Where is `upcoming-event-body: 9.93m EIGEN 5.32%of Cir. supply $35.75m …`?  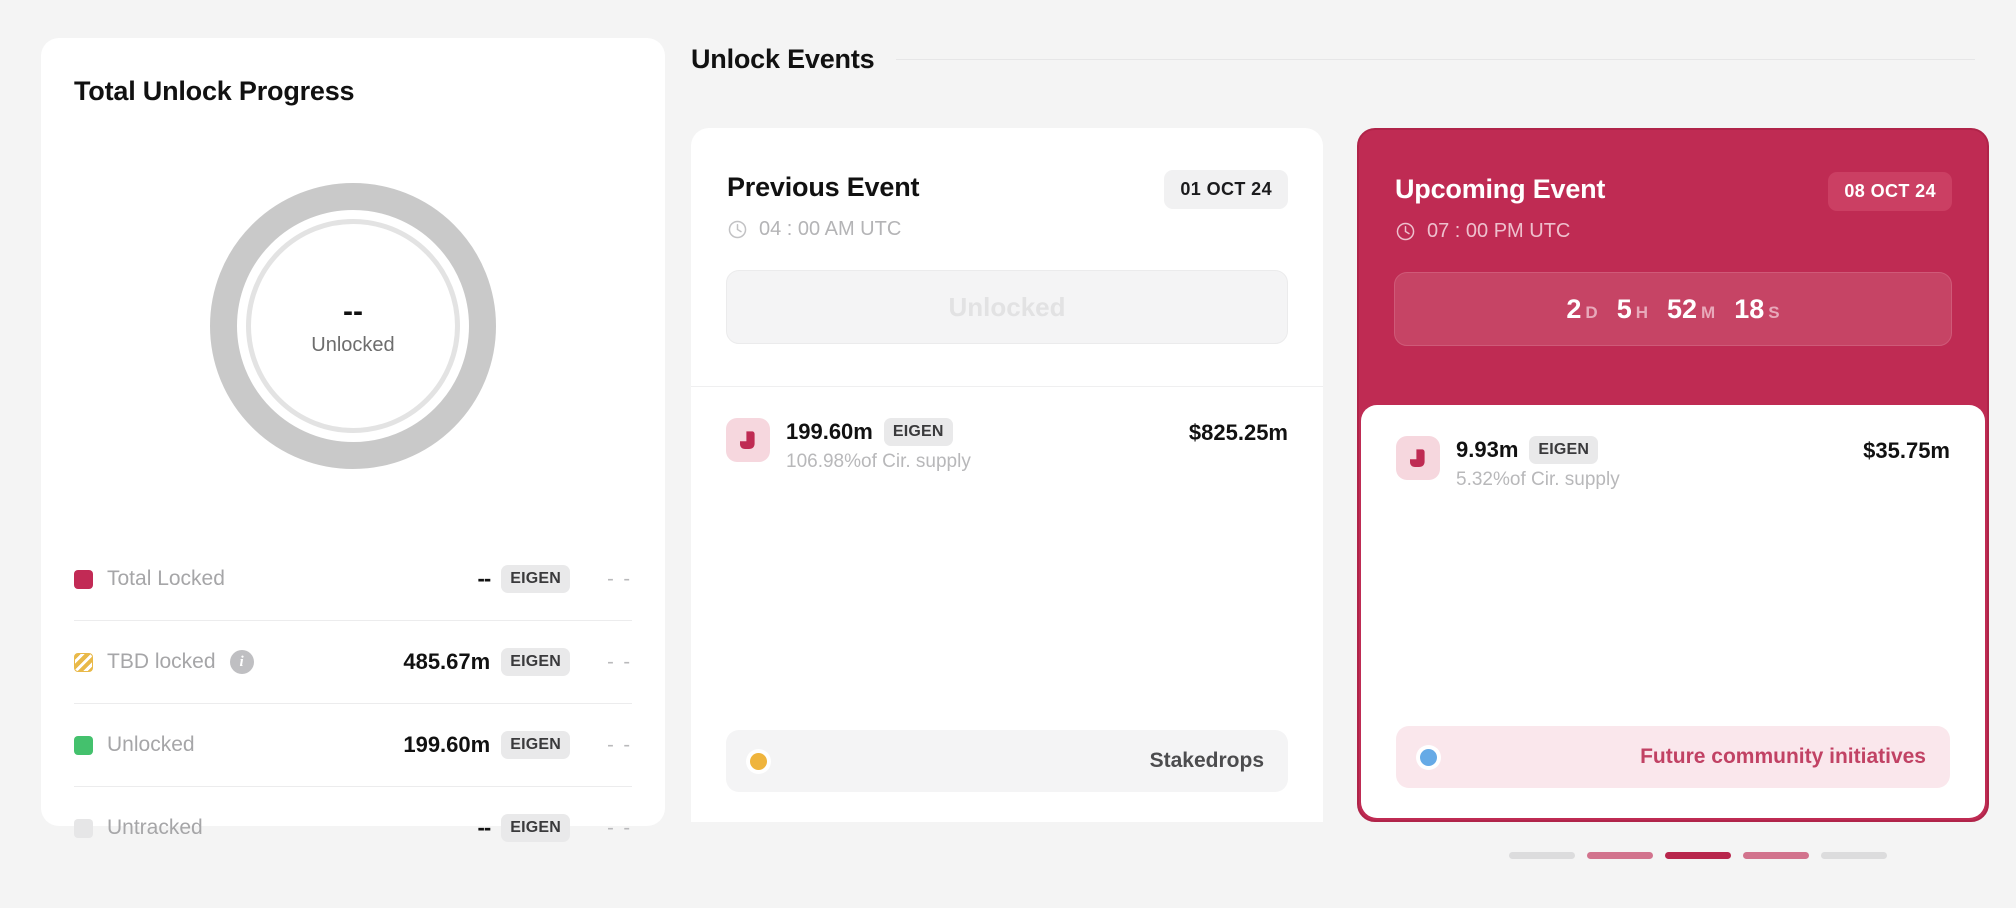
upcoming-event-body: 9.93m EIGEN 5.32%of Cir. supply $35.75m … is located at coordinates (1673, 611).